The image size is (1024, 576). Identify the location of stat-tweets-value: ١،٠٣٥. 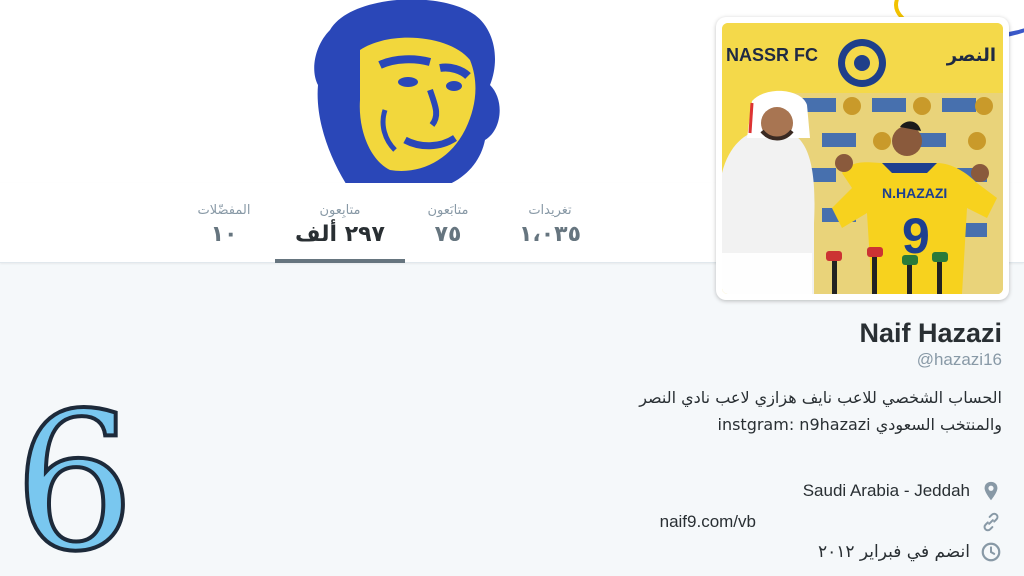
(550, 234).